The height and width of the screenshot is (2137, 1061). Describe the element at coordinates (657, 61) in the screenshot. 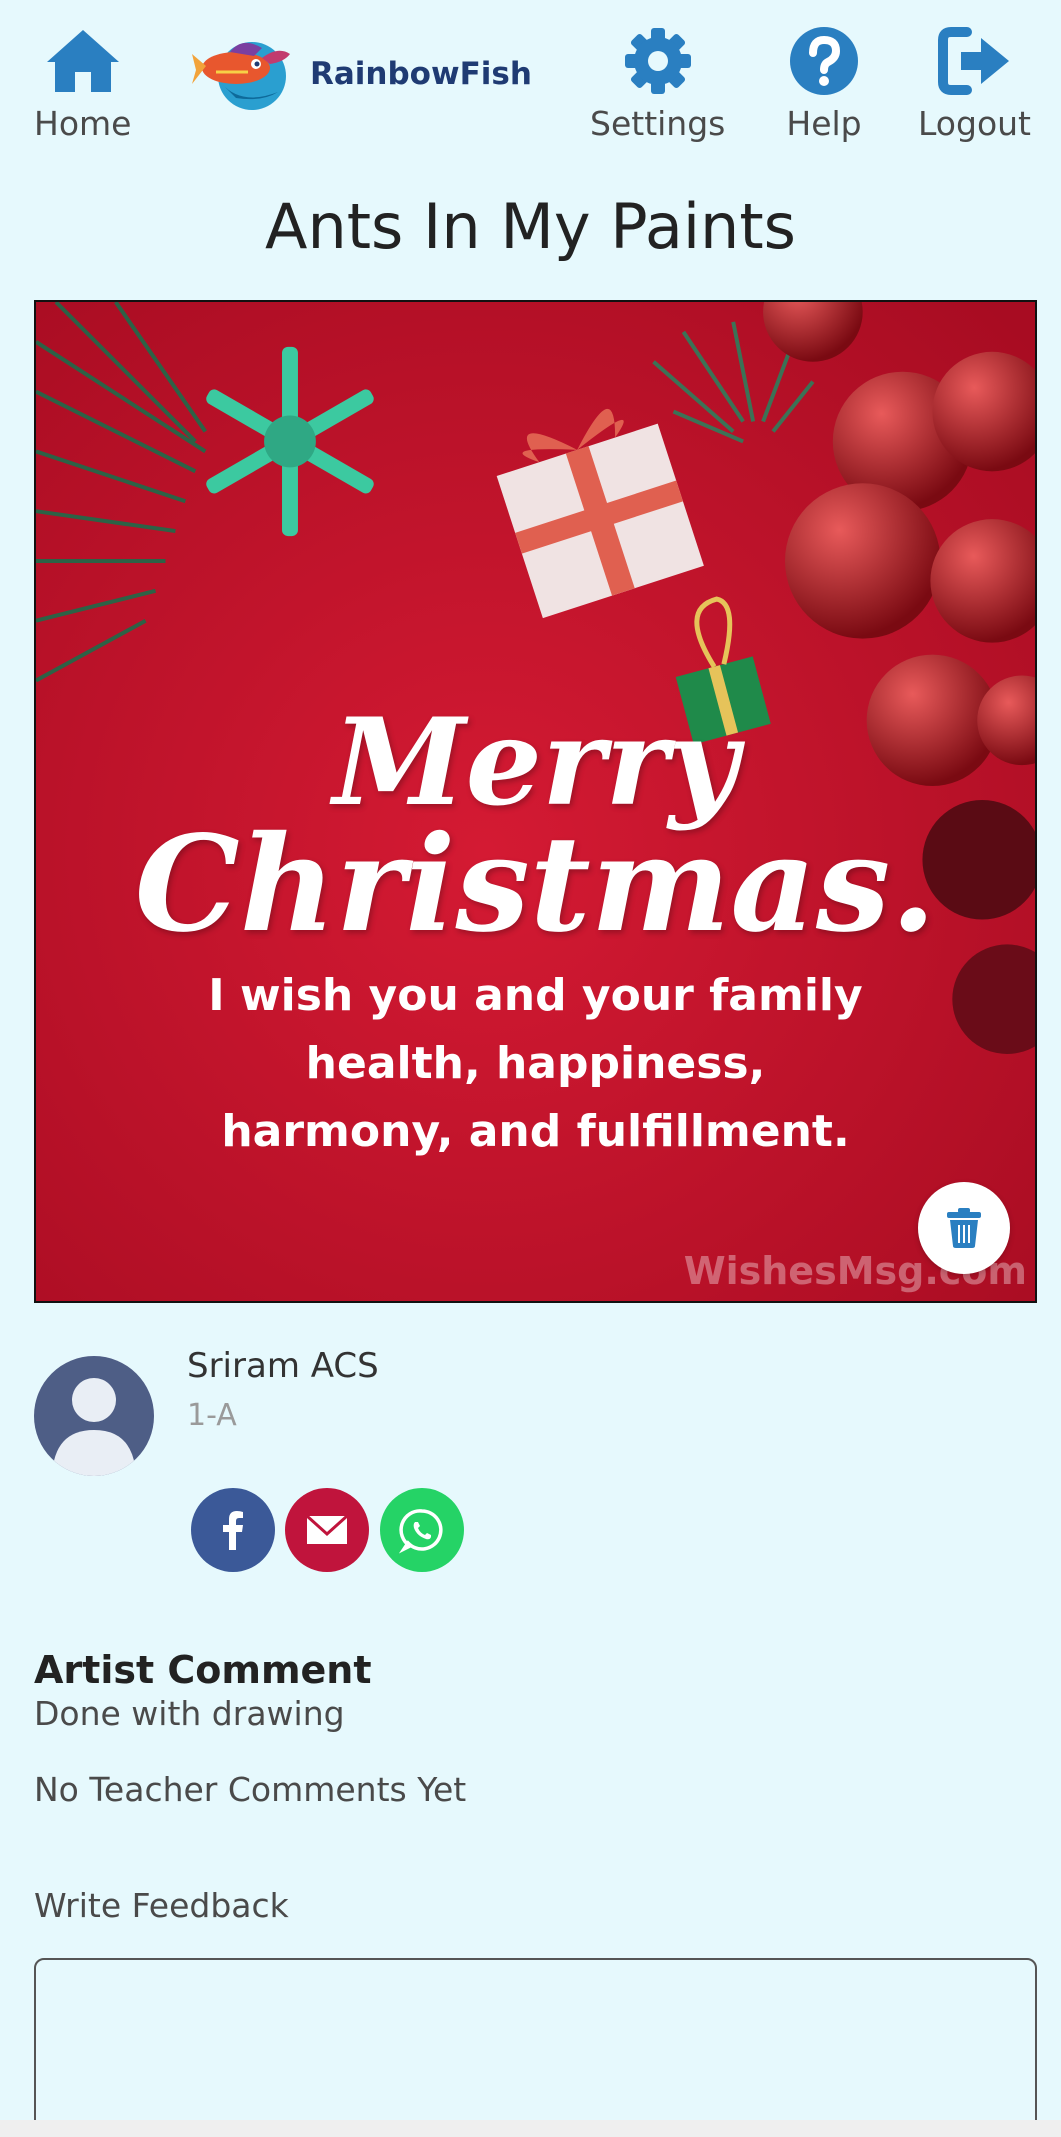

I see `gear-icon` at that location.